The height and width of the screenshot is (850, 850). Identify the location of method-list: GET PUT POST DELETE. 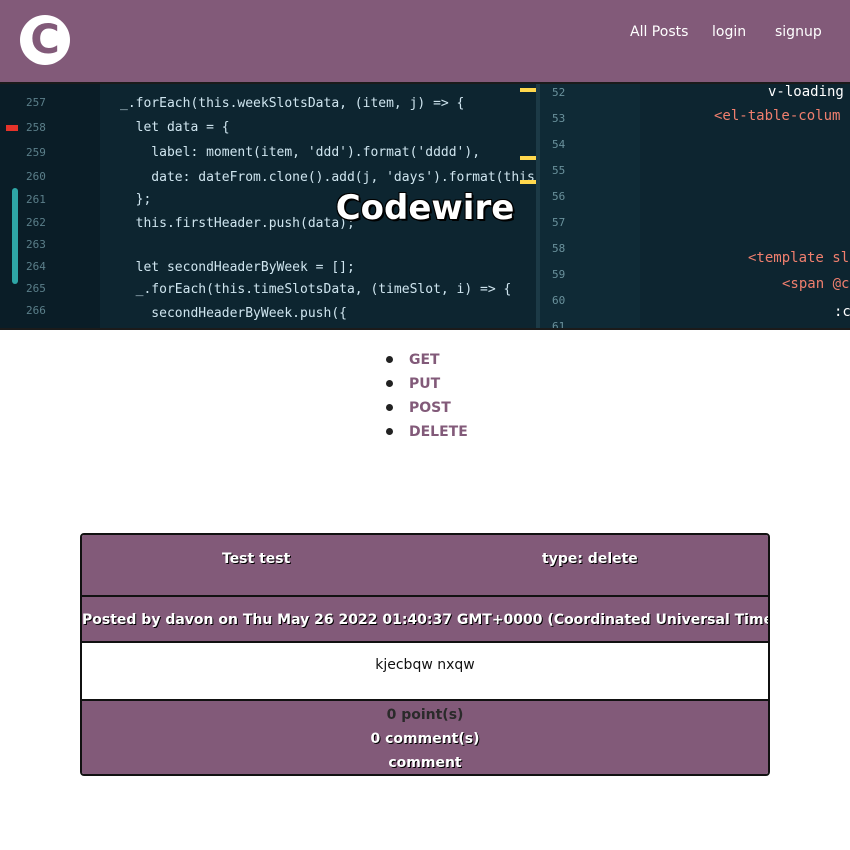
(426, 398).